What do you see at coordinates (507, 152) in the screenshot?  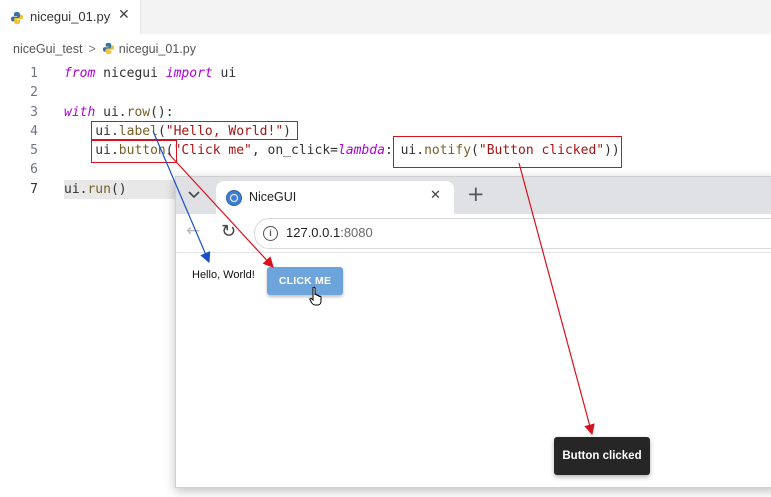 I see `annotation-box-notify` at bounding box center [507, 152].